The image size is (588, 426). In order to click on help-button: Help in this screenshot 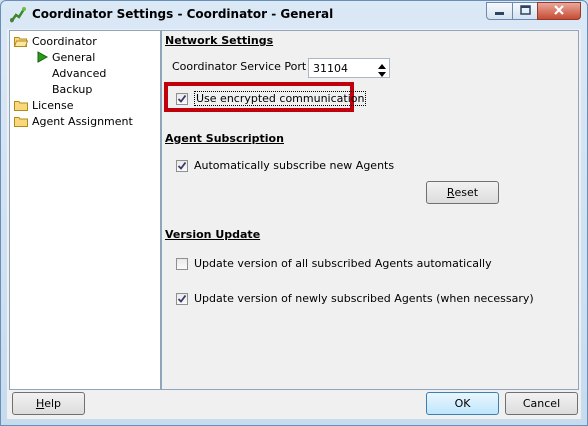, I will do `click(48, 403)`.